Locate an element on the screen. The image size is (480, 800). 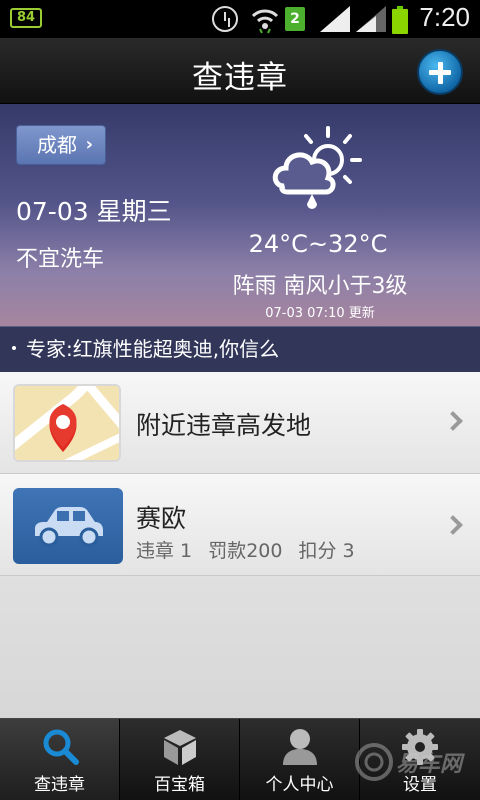
add-vehicle-button is located at coordinates (440, 72).